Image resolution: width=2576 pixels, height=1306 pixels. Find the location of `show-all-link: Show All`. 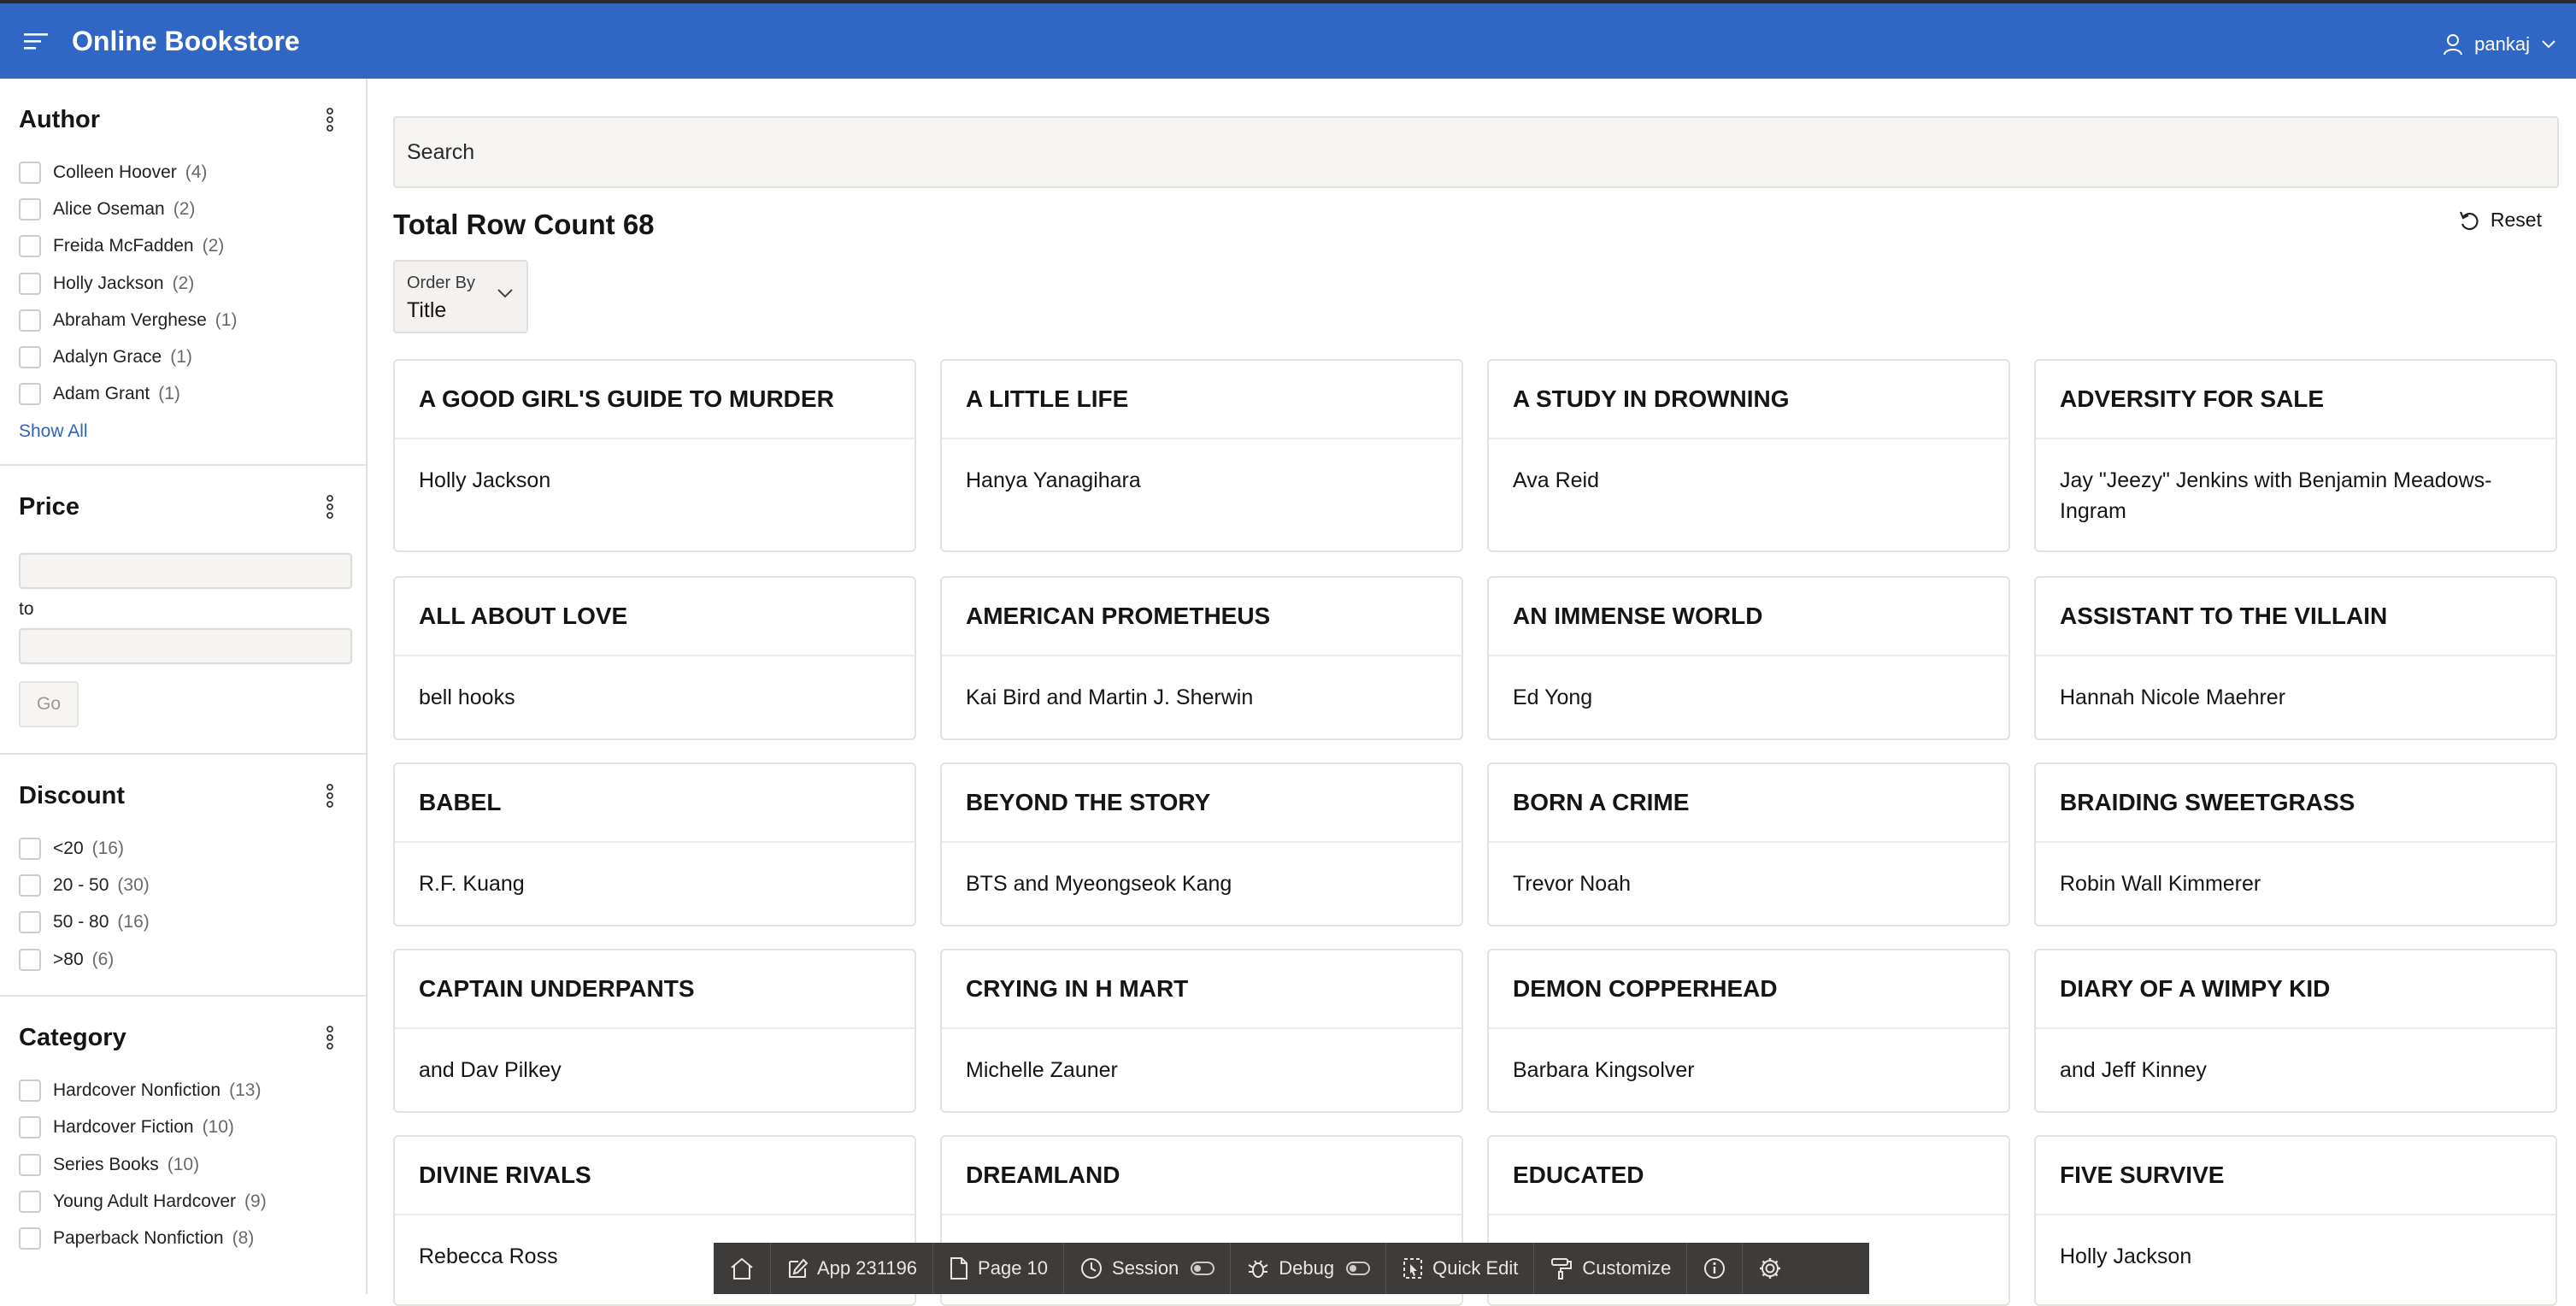

show-all-link: Show All is located at coordinates (183, 431).